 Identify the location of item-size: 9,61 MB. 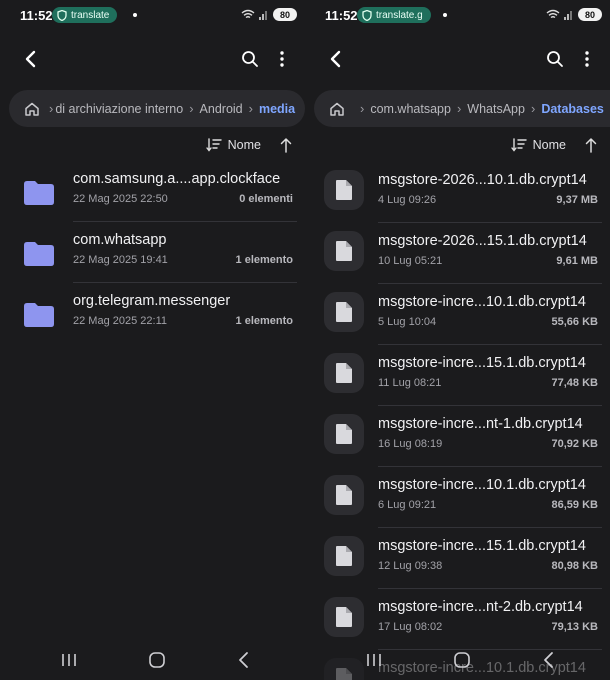
(577, 261).